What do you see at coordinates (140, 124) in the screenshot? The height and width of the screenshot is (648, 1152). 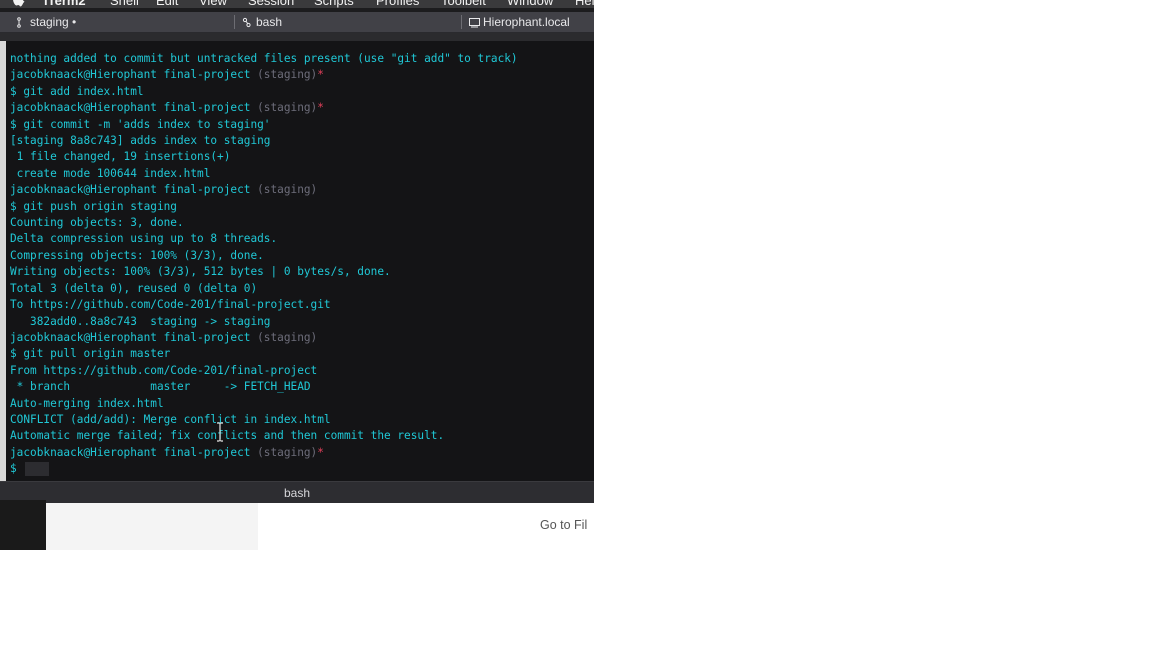 I see `terminal-text: $ git commit -m 'adds index to staging'` at bounding box center [140, 124].